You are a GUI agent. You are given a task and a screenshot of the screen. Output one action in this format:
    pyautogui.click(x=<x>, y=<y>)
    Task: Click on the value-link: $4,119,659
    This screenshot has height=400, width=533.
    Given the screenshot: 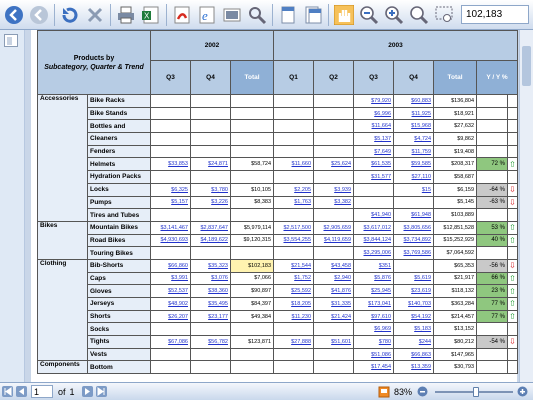 What is the action you would take?
    pyautogui.click(x=334, y=240)
    